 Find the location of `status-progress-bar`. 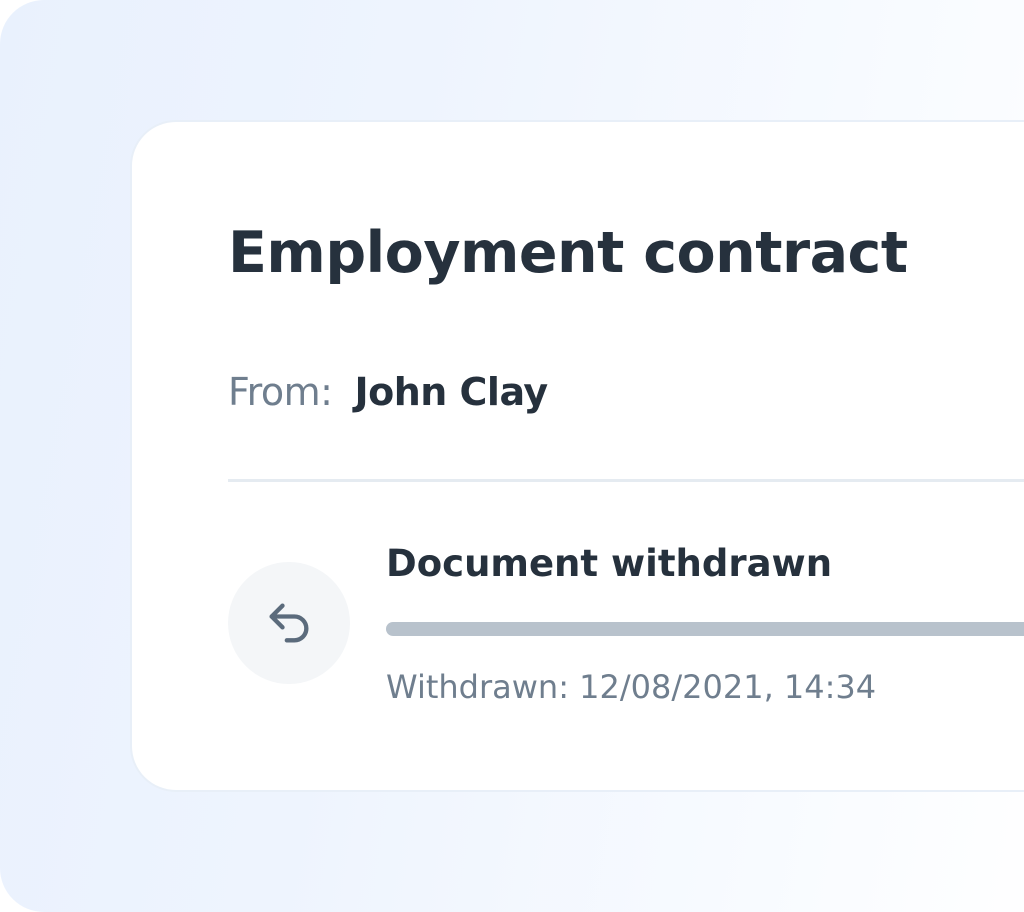

status-progress-bar is located at coordinates (705, 629).